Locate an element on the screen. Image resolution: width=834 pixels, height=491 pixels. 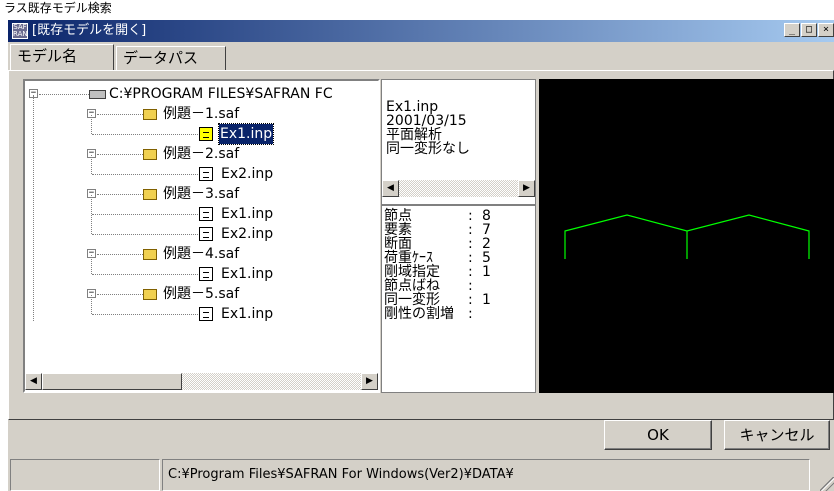
resize-grip-icon is located at coordinates (827, 484).